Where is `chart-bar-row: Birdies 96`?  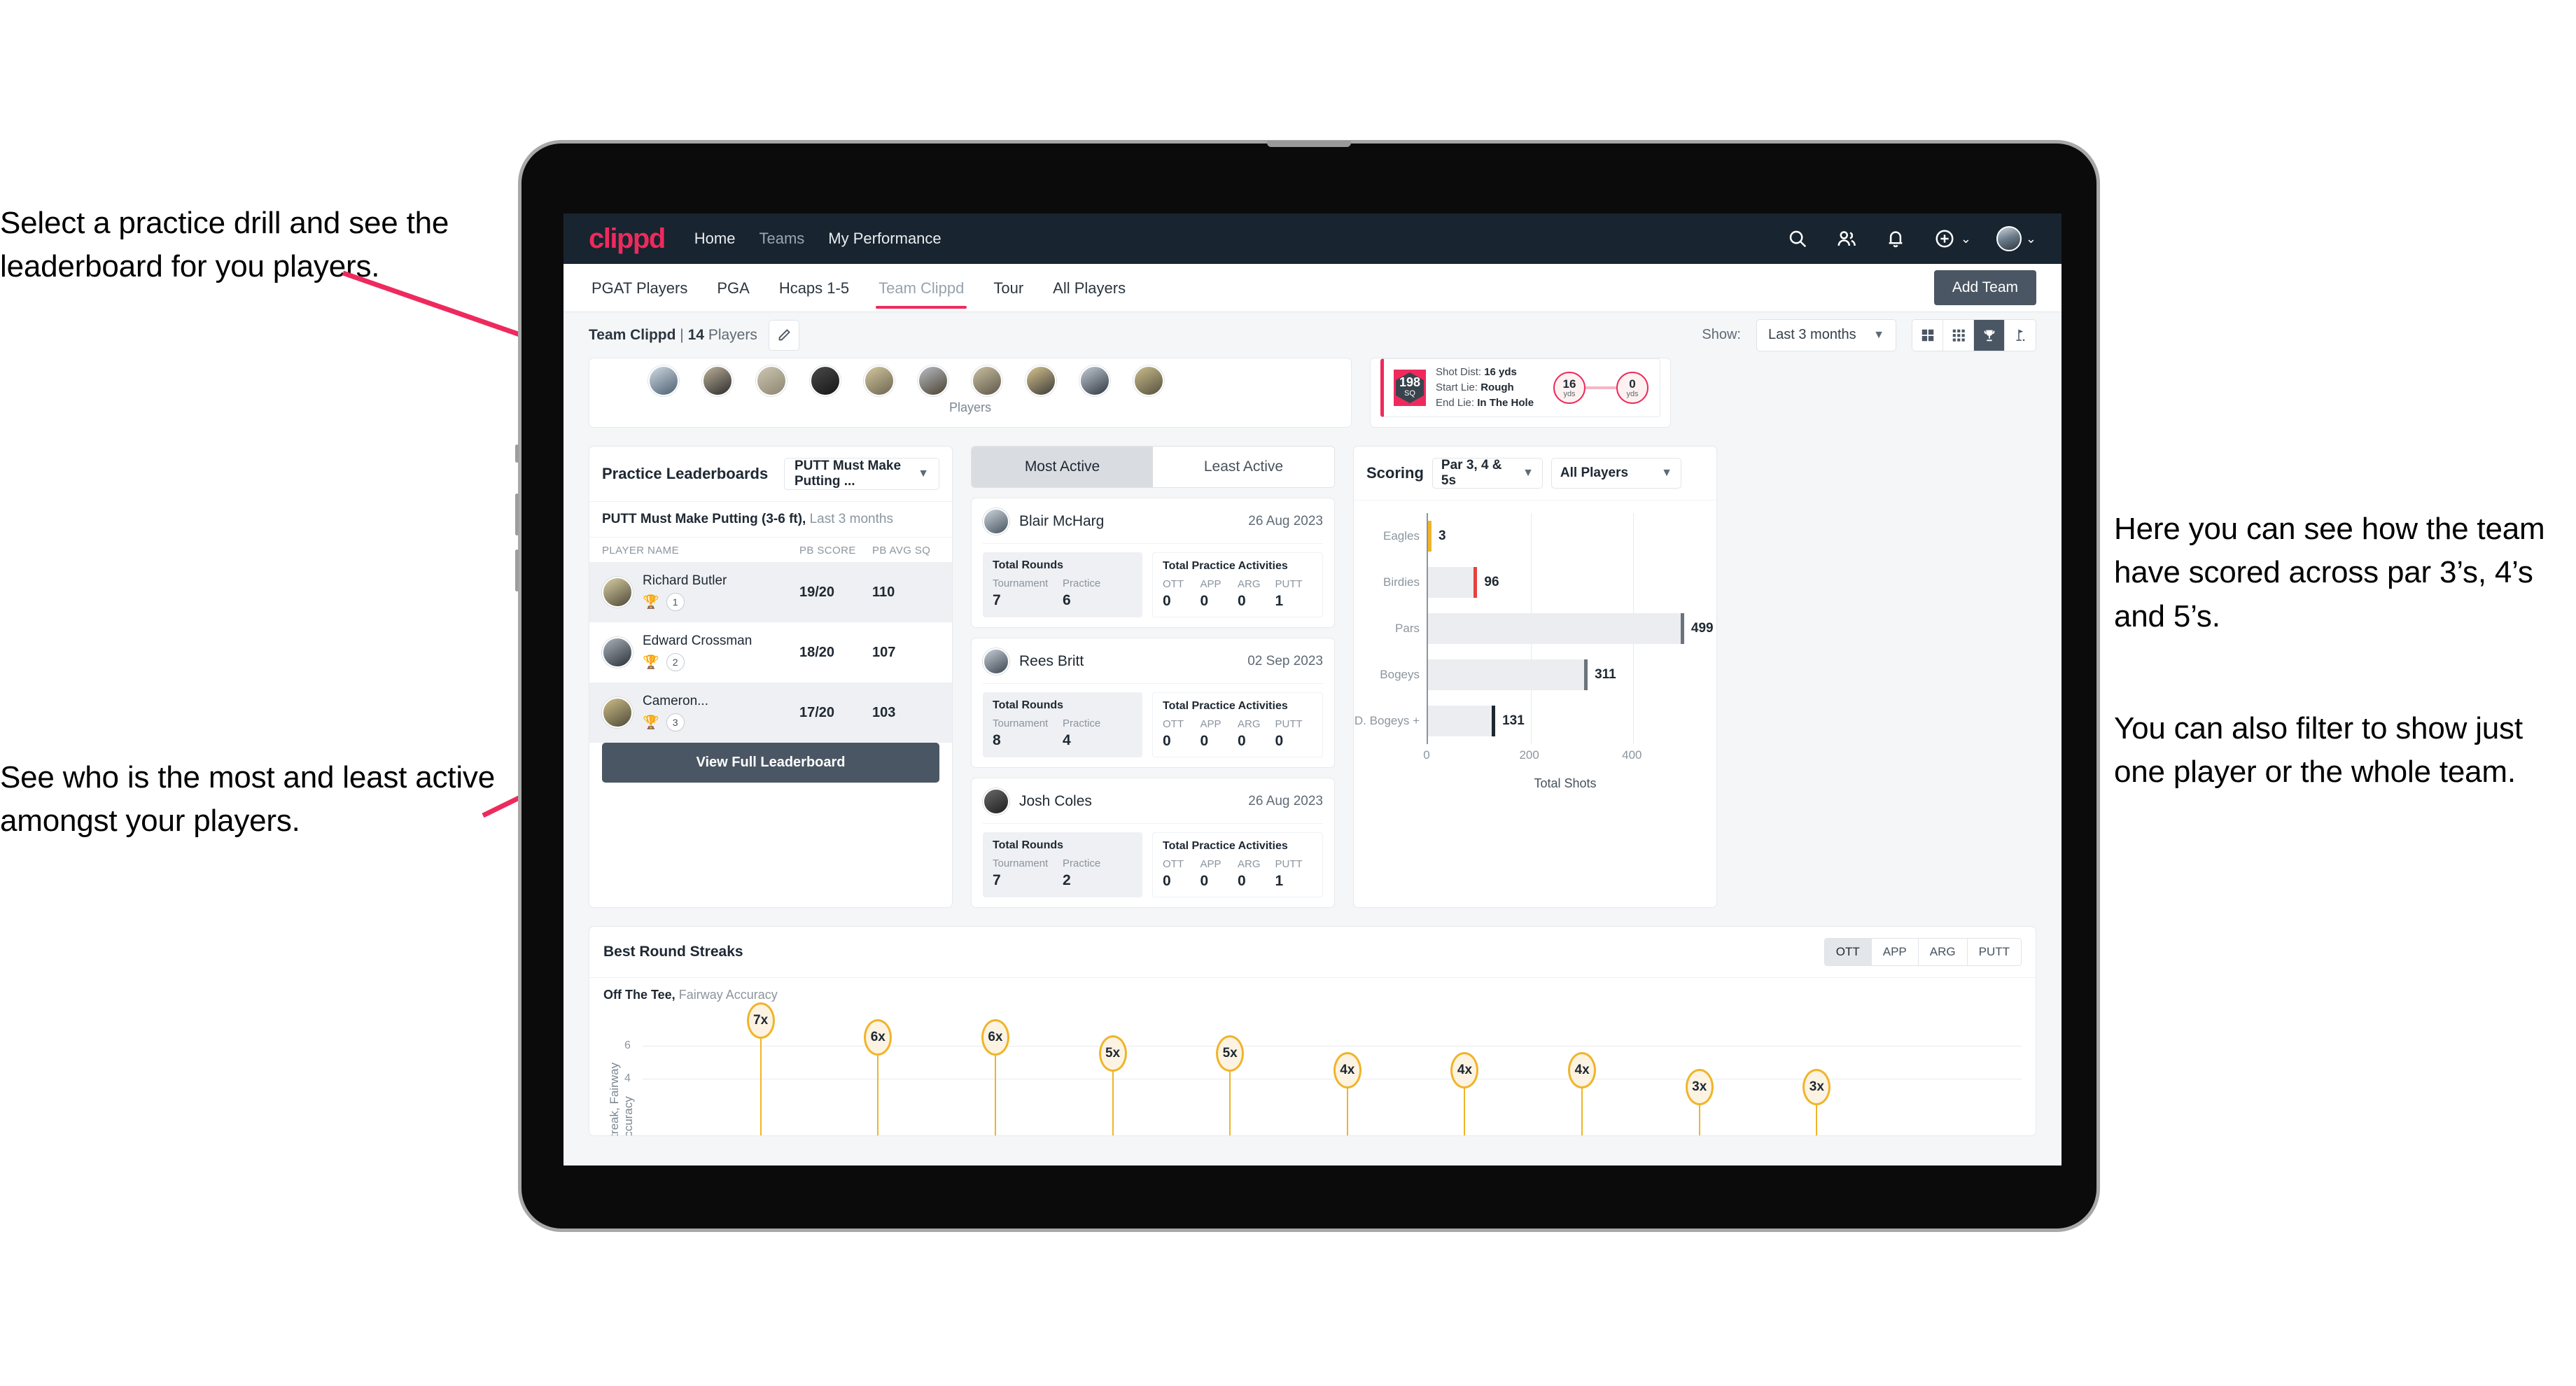 chart-bar-row: Birdies 96 is located at coordinates (1441, 582).